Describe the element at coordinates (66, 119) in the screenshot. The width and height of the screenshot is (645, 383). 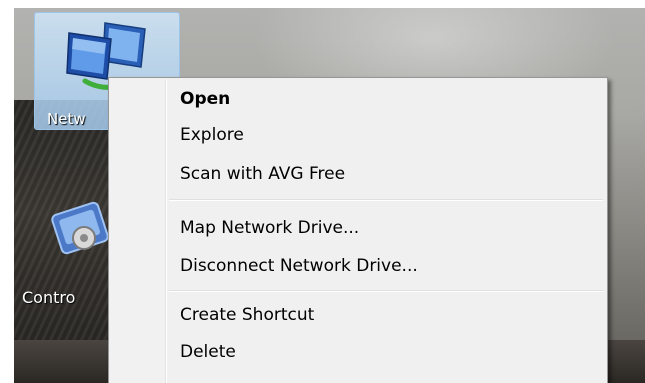
I see `network-icon-label: Netw` at that location.